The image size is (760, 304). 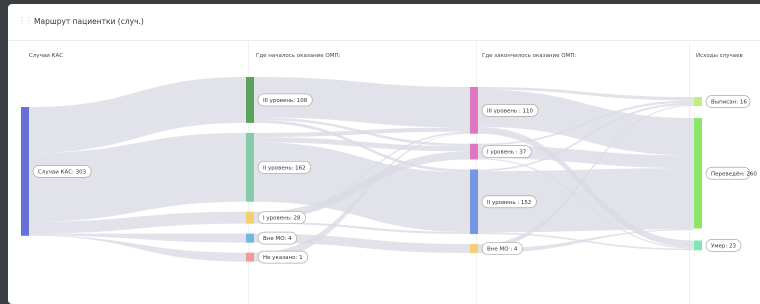 I want to click on sankey-node-label: III уровень: 108, so click(x=285, y=101).